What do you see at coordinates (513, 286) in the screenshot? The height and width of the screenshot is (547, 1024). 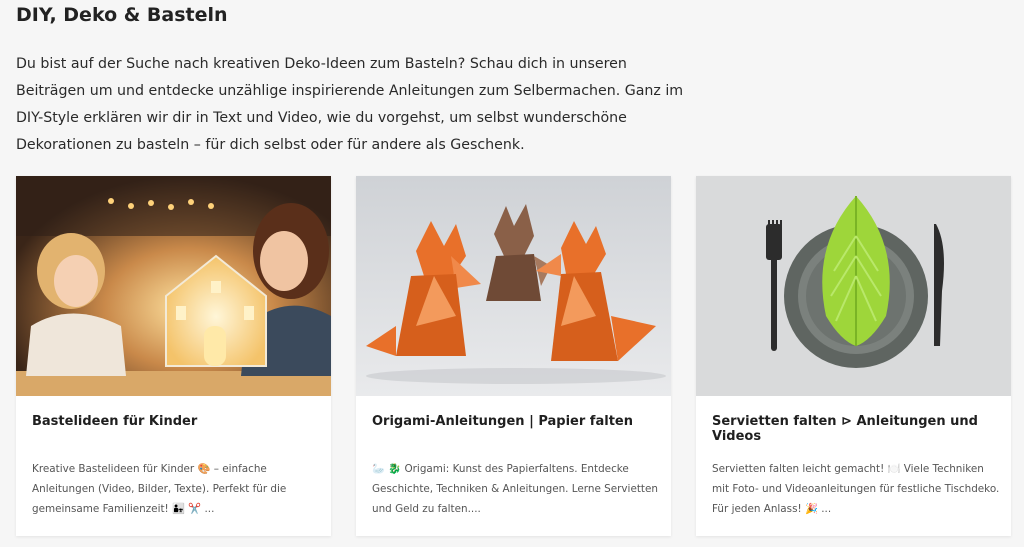 I see `card-image-origami` at bounding box center [513, 286].